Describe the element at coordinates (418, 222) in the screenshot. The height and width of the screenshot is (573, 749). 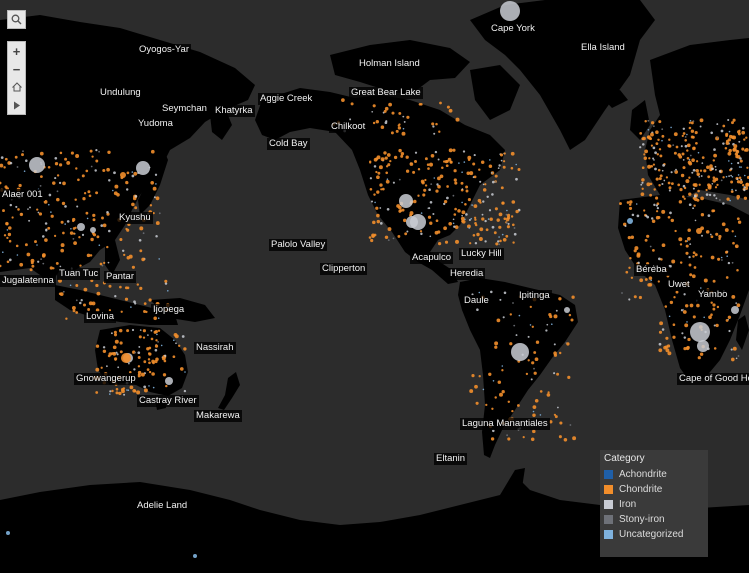
I see `iron-marker-large` at that location.